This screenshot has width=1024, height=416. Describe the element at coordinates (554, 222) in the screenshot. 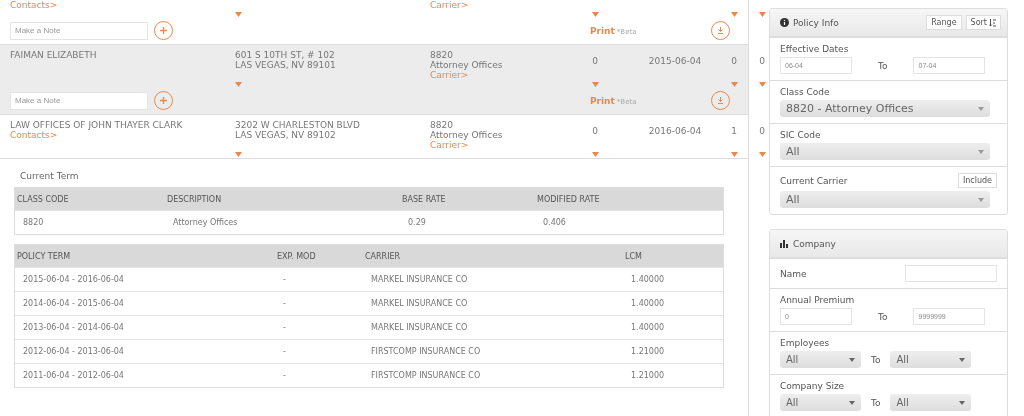

I see `table-cell-text: 0.406` at that location.